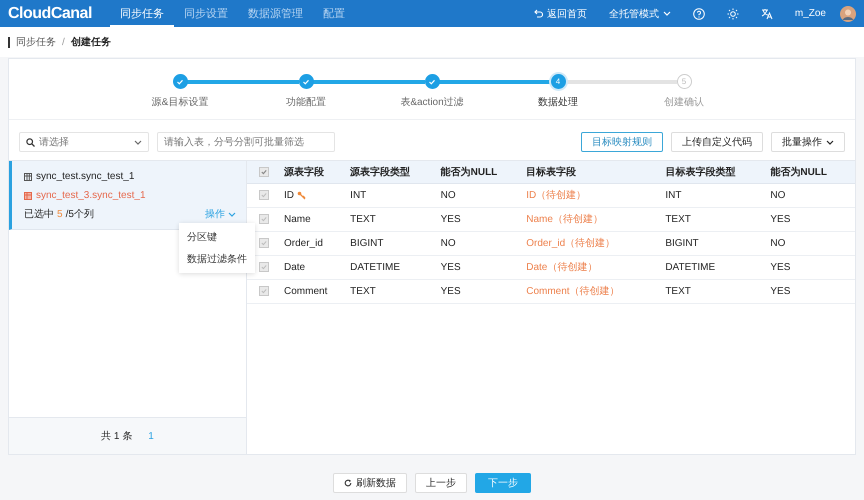  What do you see at coordinates (571, 243) in the screenshot?
I see `table-cell: Order_id（待创建）` at bounding box center [571, 243].